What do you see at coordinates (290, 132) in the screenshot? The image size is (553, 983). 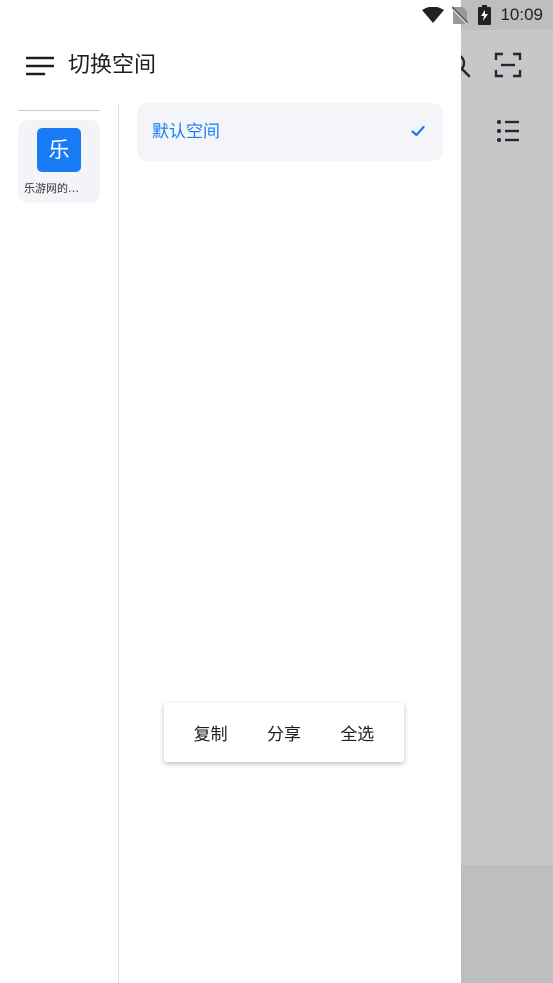 I see `space-item-default: 默认空间` at bounding box center [290, 132].